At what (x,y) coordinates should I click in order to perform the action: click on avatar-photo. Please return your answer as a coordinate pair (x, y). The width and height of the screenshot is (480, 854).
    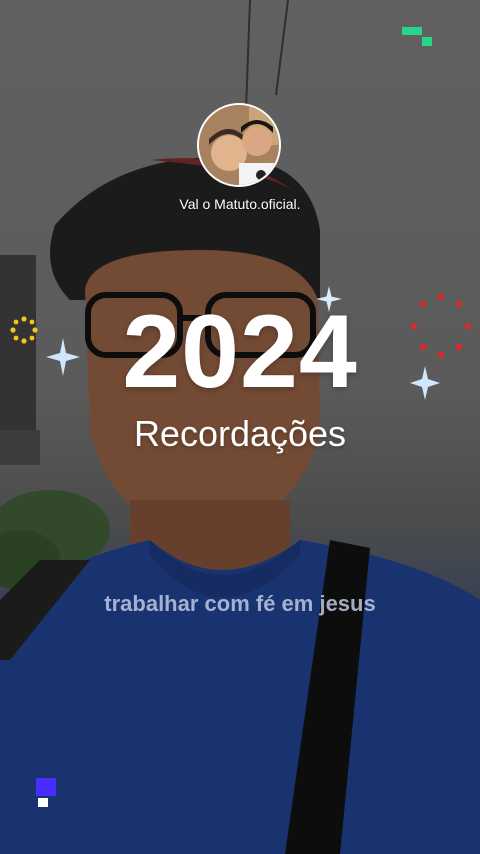
    Looking at the image, I should click on (239, 145).